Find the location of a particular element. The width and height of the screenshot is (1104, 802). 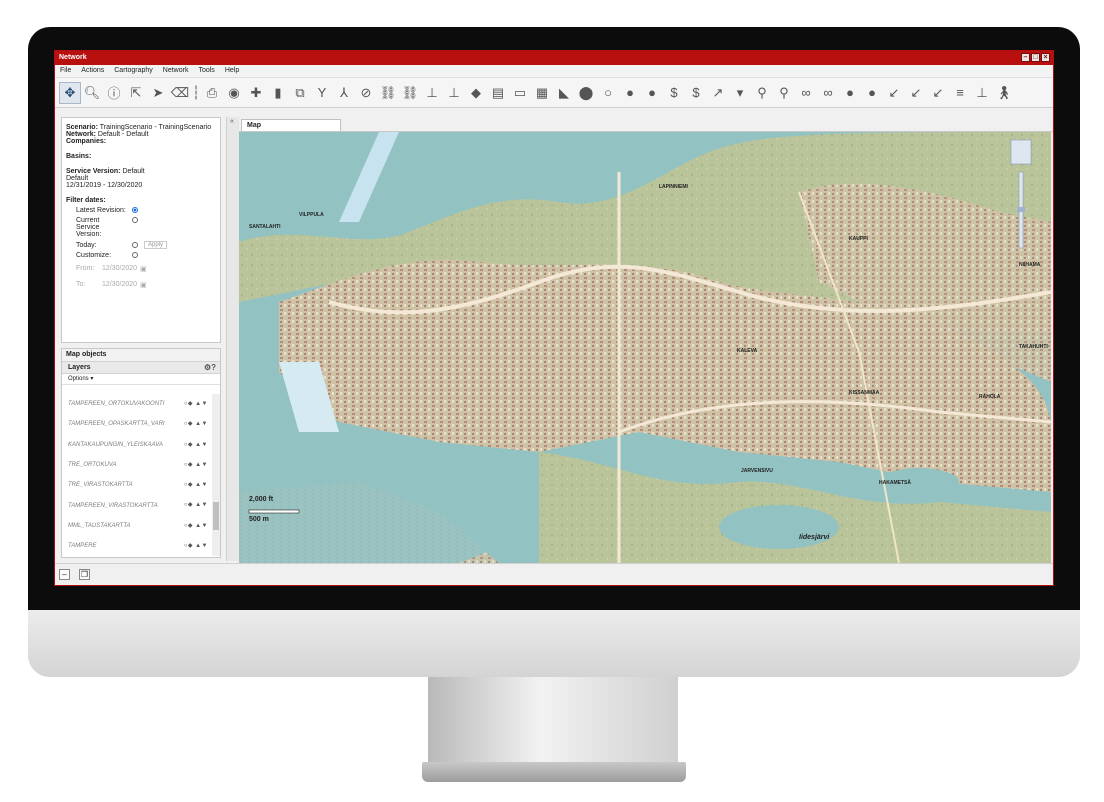

pointer-icon: ➤ is located at coordinates (158, 93).